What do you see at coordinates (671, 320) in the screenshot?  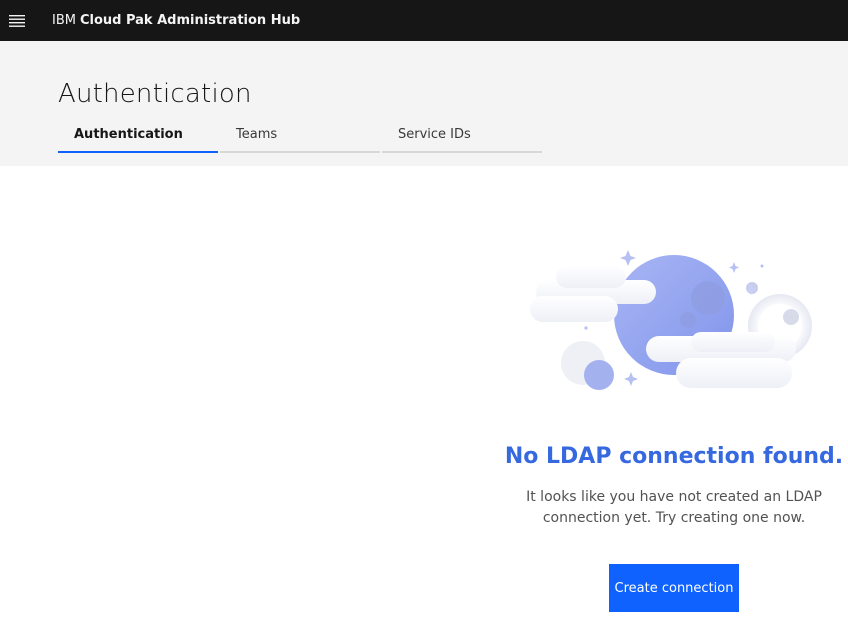 I see `moon-clouds-illustration` at bounding box center [671, 320].